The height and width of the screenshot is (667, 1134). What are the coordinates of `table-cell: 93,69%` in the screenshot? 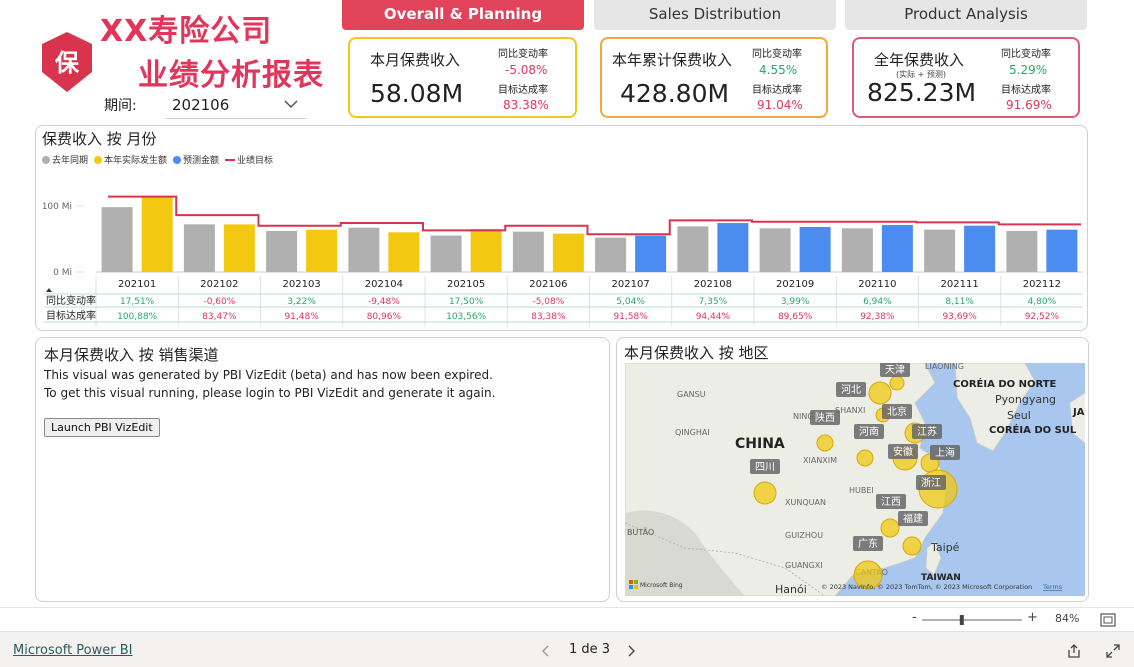 It's located at (959, 317).